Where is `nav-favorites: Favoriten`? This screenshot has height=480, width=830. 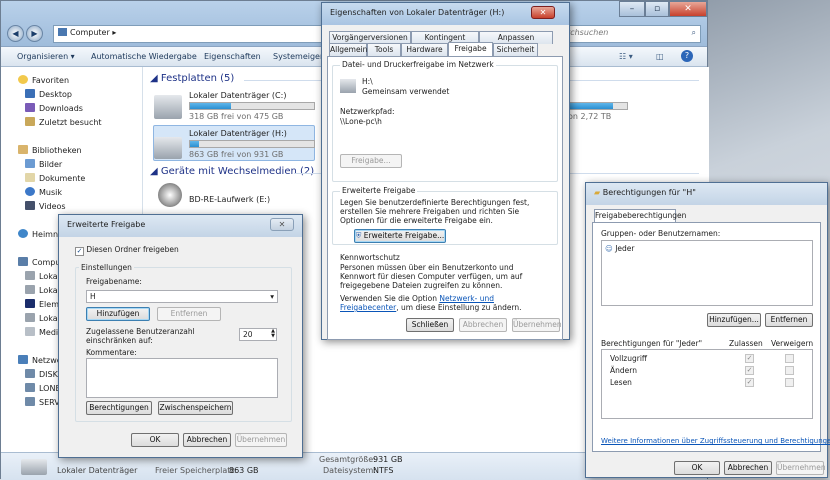 nav-favorites: Favoriten is located at coordinates (43, 80).